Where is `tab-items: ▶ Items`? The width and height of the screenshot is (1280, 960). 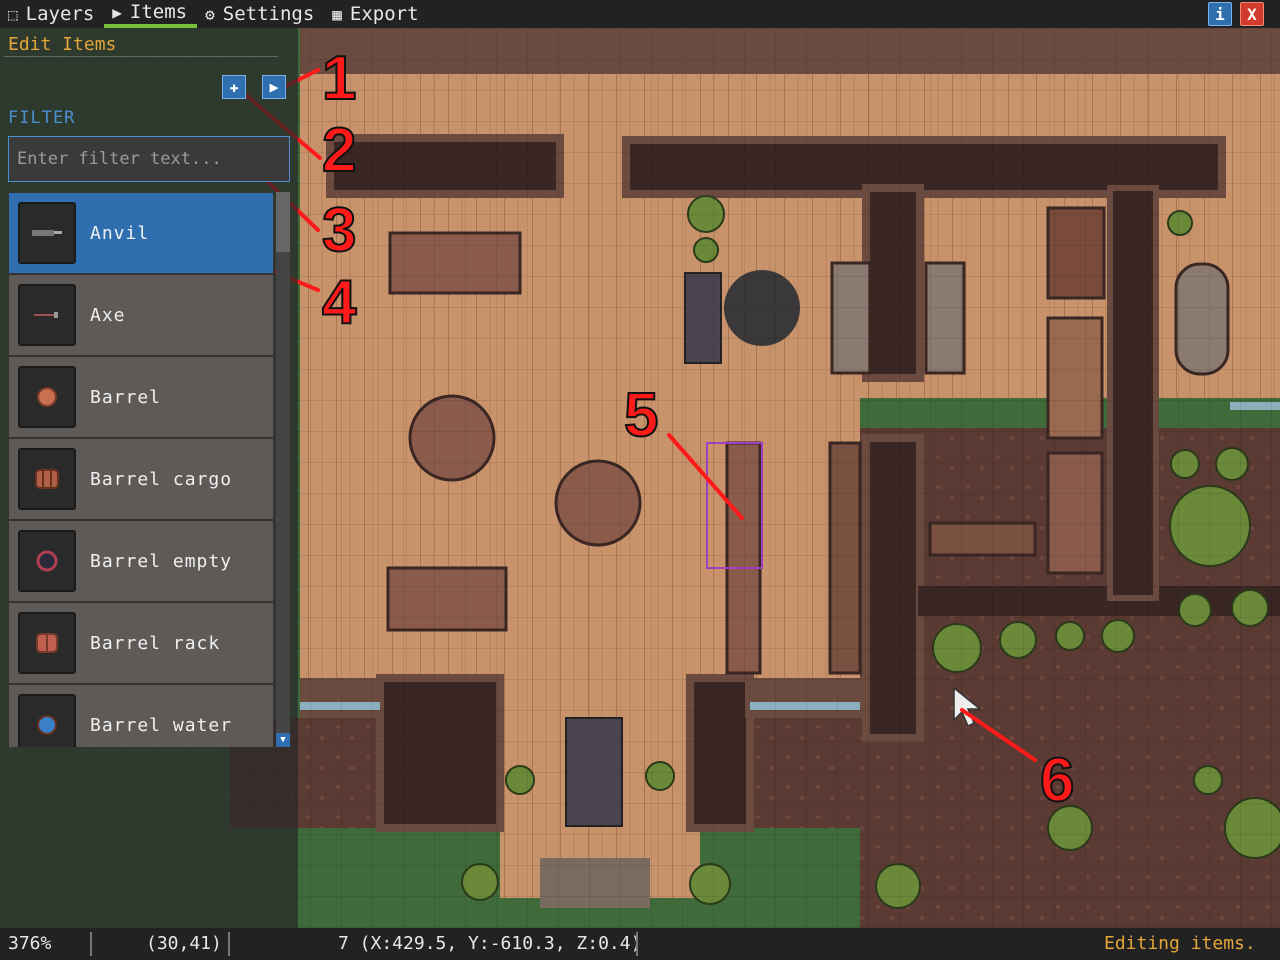
tab-items: ▶ Items is located at coordinates (151, 14).